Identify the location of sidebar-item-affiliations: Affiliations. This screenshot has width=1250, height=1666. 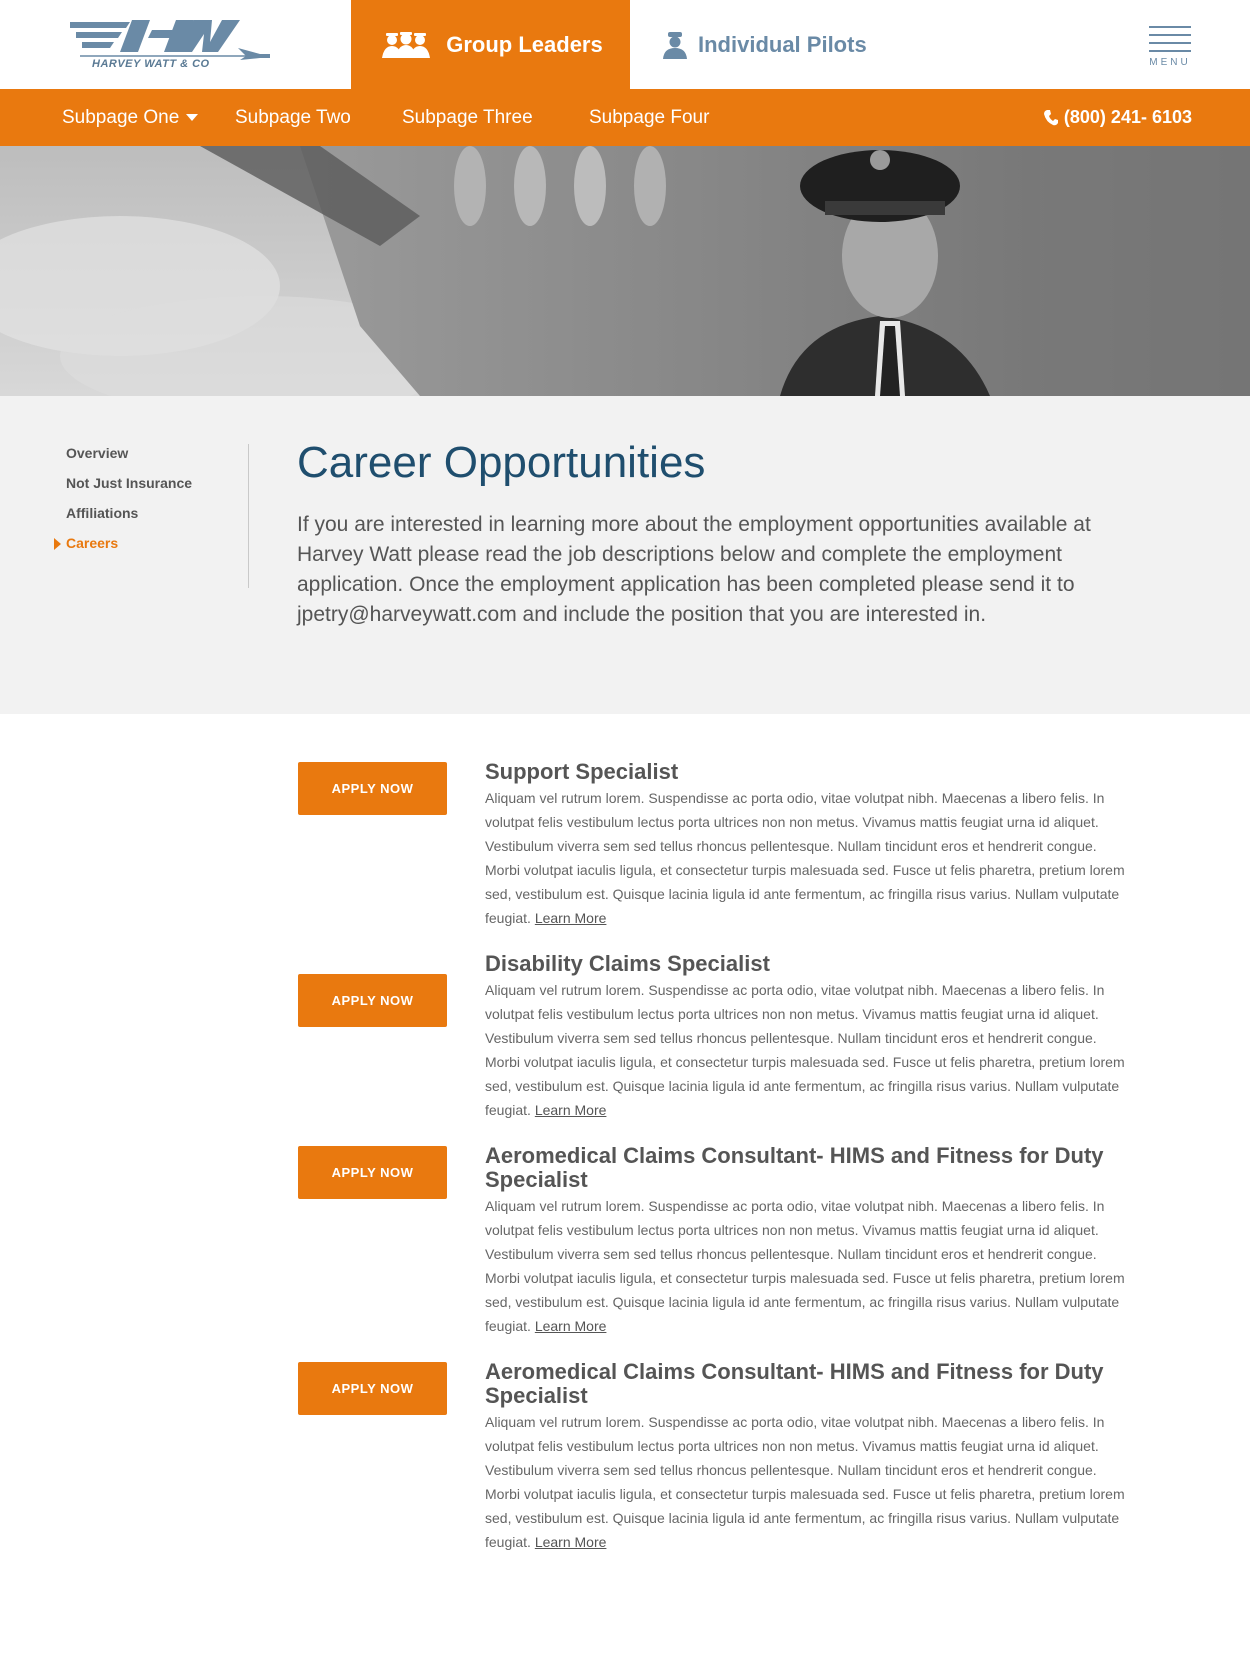
(151, 519).